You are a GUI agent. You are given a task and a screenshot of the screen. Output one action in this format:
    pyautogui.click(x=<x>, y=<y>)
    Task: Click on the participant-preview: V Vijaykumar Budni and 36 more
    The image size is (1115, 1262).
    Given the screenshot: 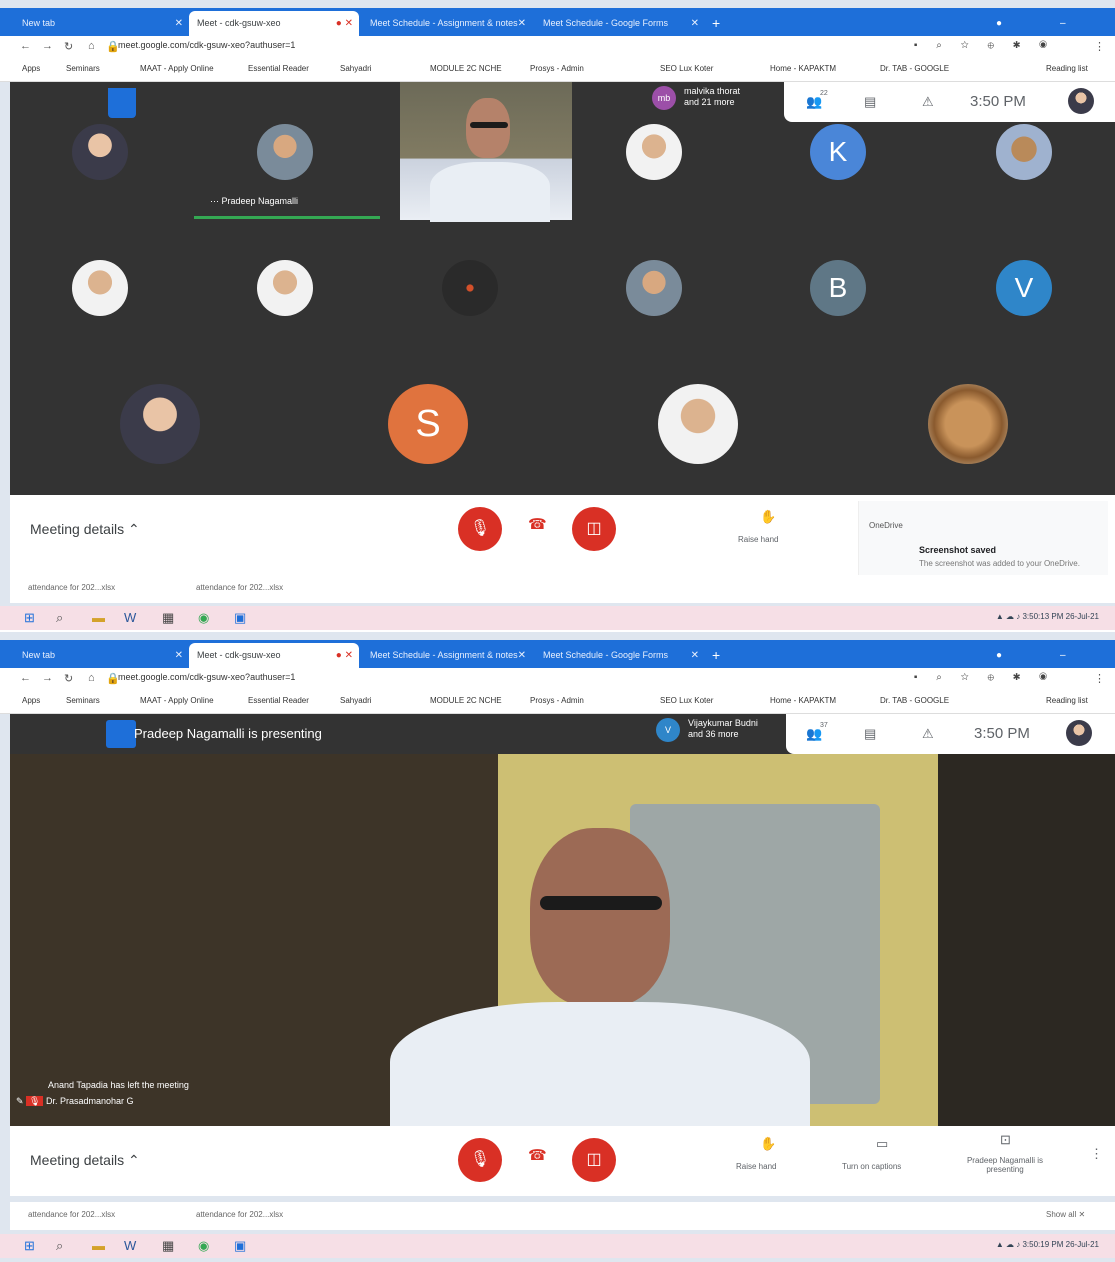 What is the action you would take?
    pyautogui.click(x=717, y=732)
    